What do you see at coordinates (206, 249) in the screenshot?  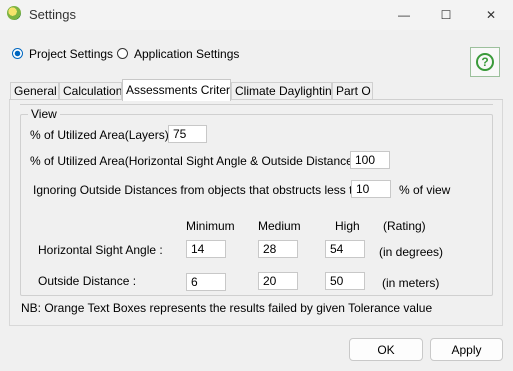 I see `horizontal-sight-angle-minimum-input: 14` at bounding box center [206, 249].